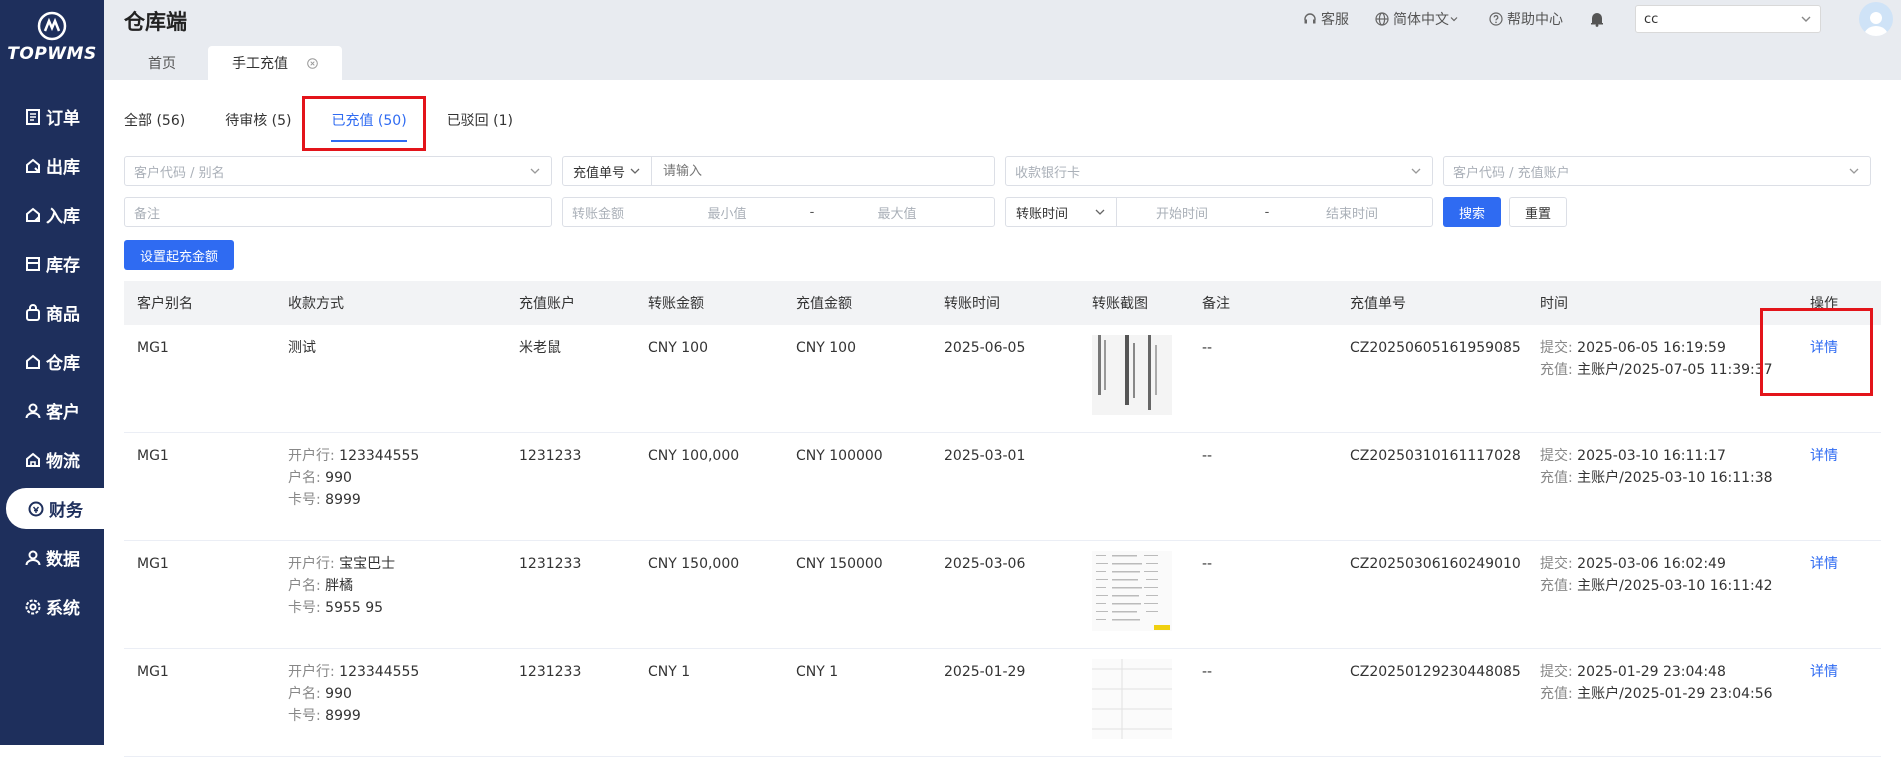  What do you see at coordinates (379, 456) in the screenshot?
I see `bank-value: 123344555` at bounding box center [379, 456].